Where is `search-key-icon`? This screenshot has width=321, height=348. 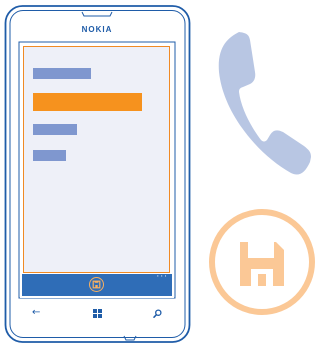
search-key-icon is located at coordinates (157, 313).